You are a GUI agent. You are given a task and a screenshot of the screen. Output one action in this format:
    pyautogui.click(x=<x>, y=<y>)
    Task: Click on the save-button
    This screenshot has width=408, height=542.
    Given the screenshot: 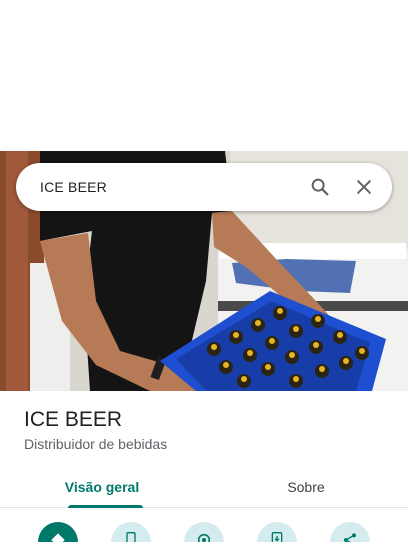 What is the action you would take?
    pyautogui.click(x=204, y=532)
    